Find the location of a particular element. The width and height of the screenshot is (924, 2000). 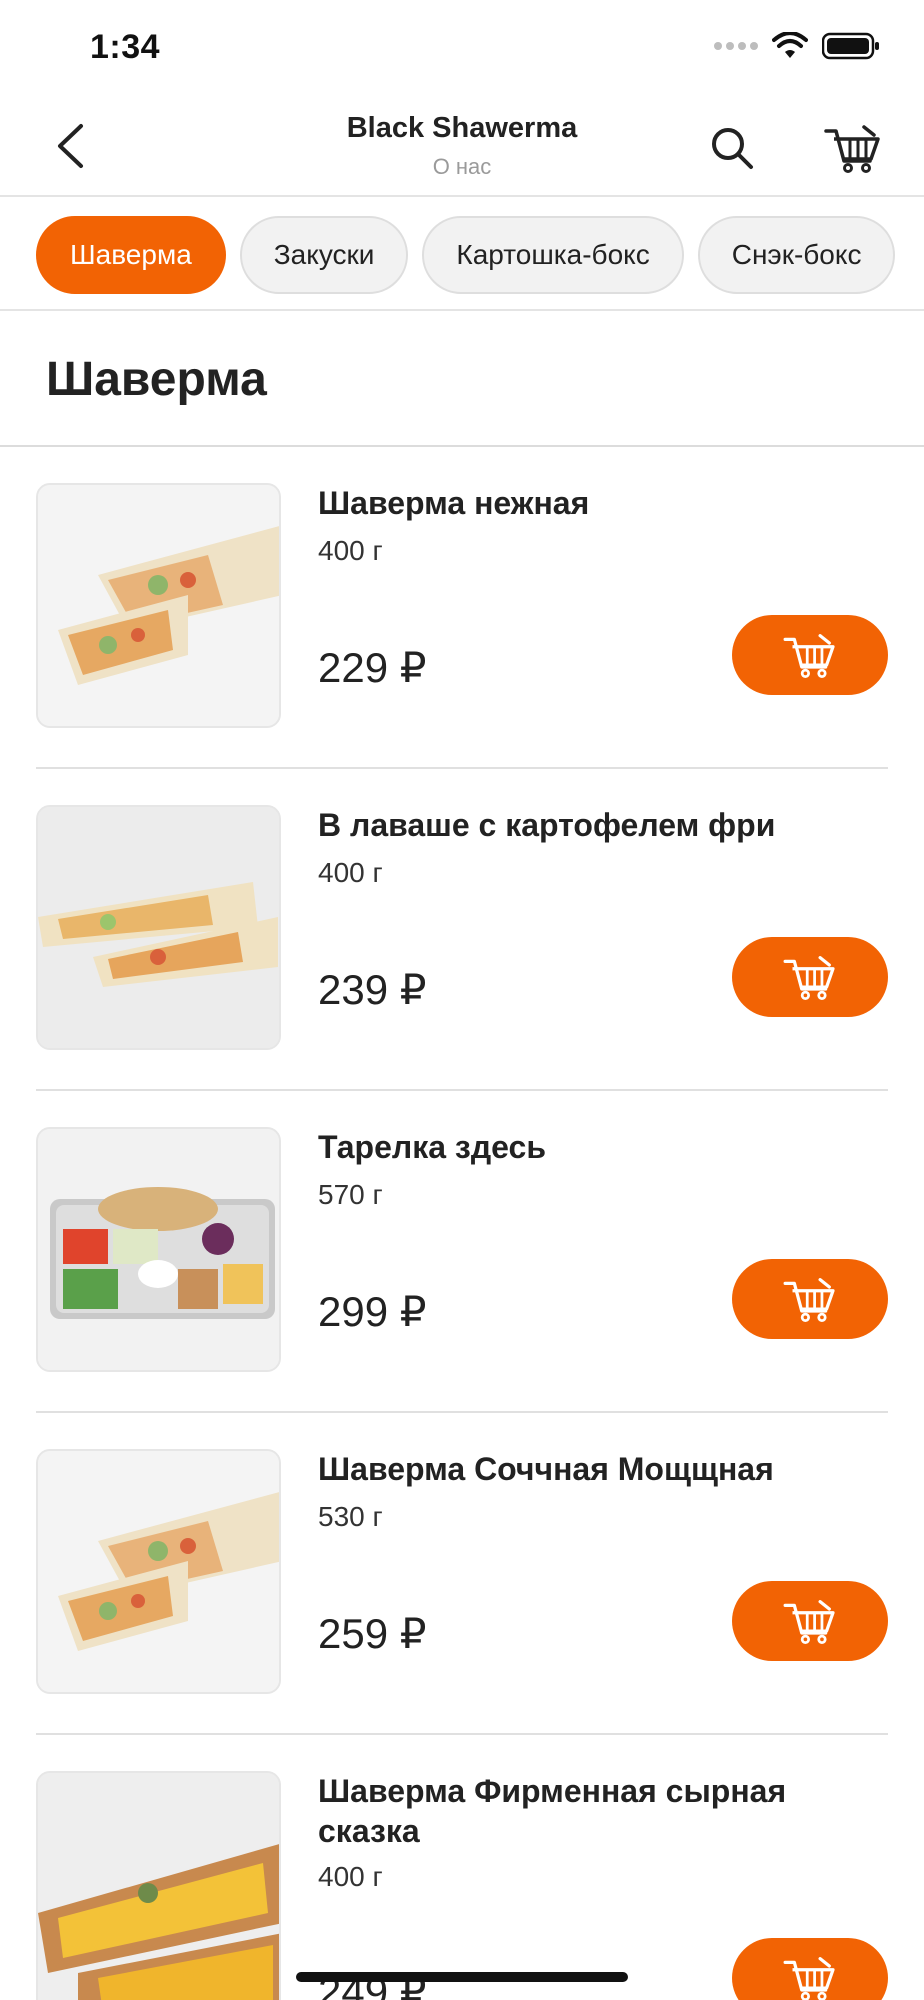

product-weight: 530 г is located at coordinates (350, 1516).